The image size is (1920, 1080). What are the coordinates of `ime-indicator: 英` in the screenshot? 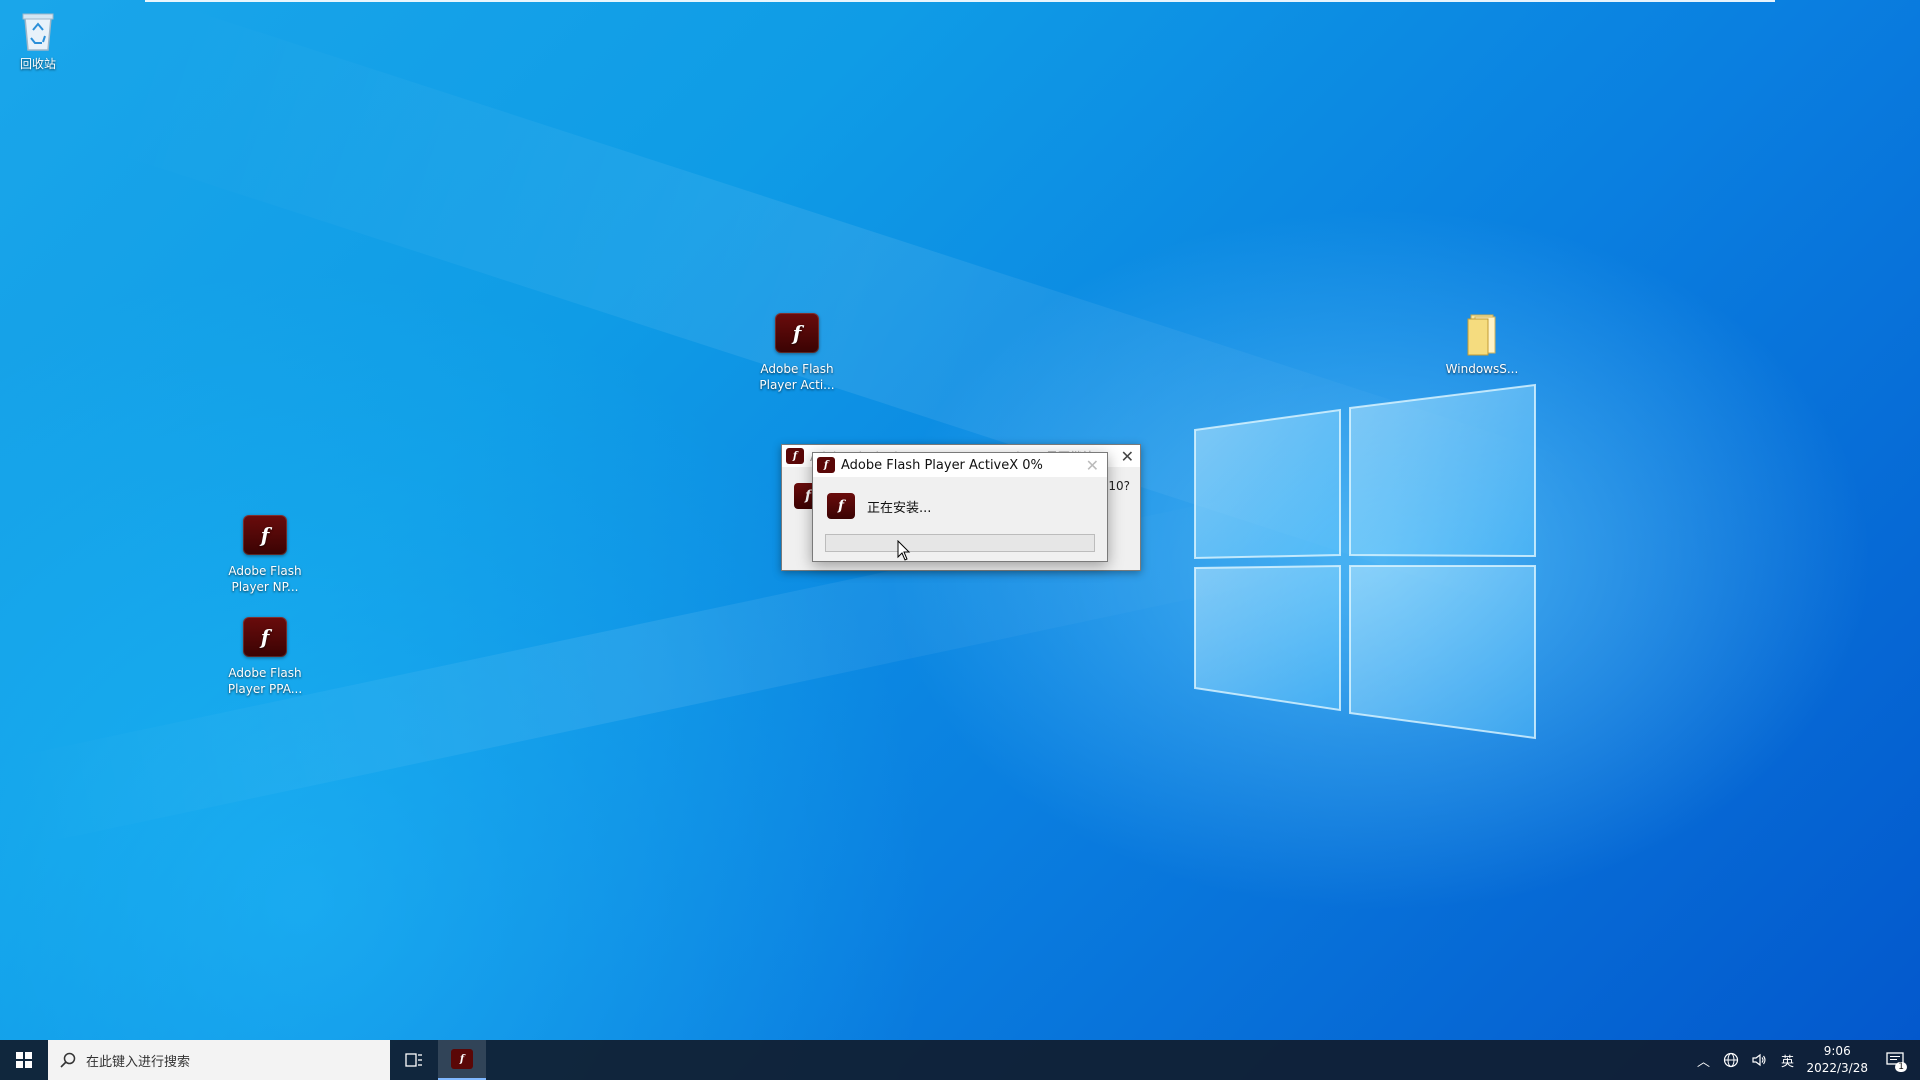 It's located at (1787, 1060).